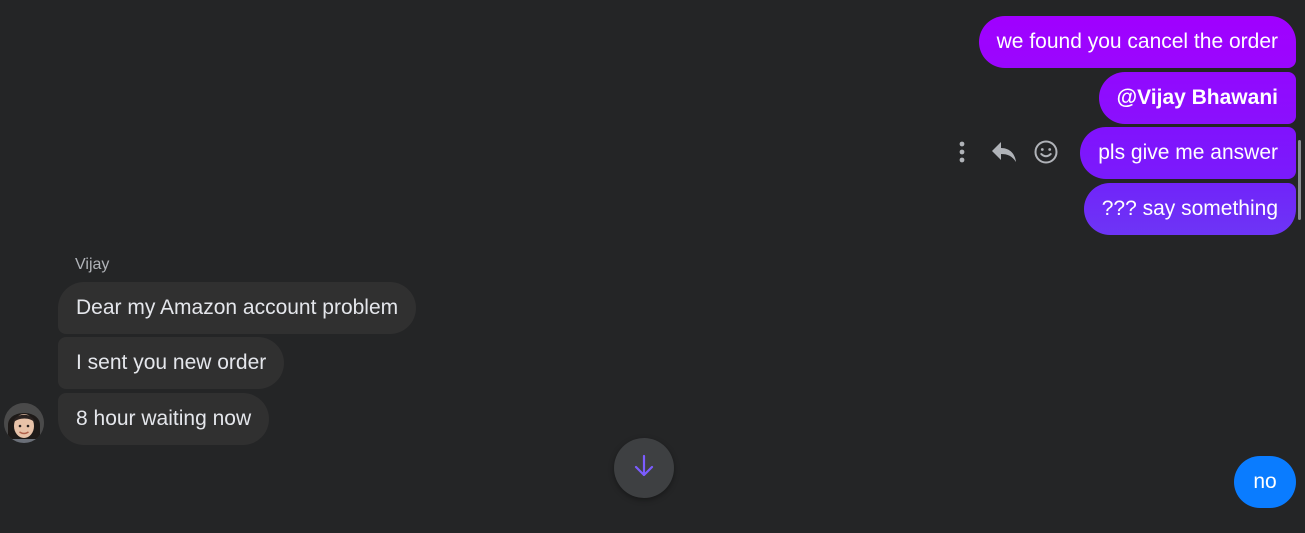 This screenshot has width=1305, height=533. I want to click on smiley-icon, so click(1046, 152).